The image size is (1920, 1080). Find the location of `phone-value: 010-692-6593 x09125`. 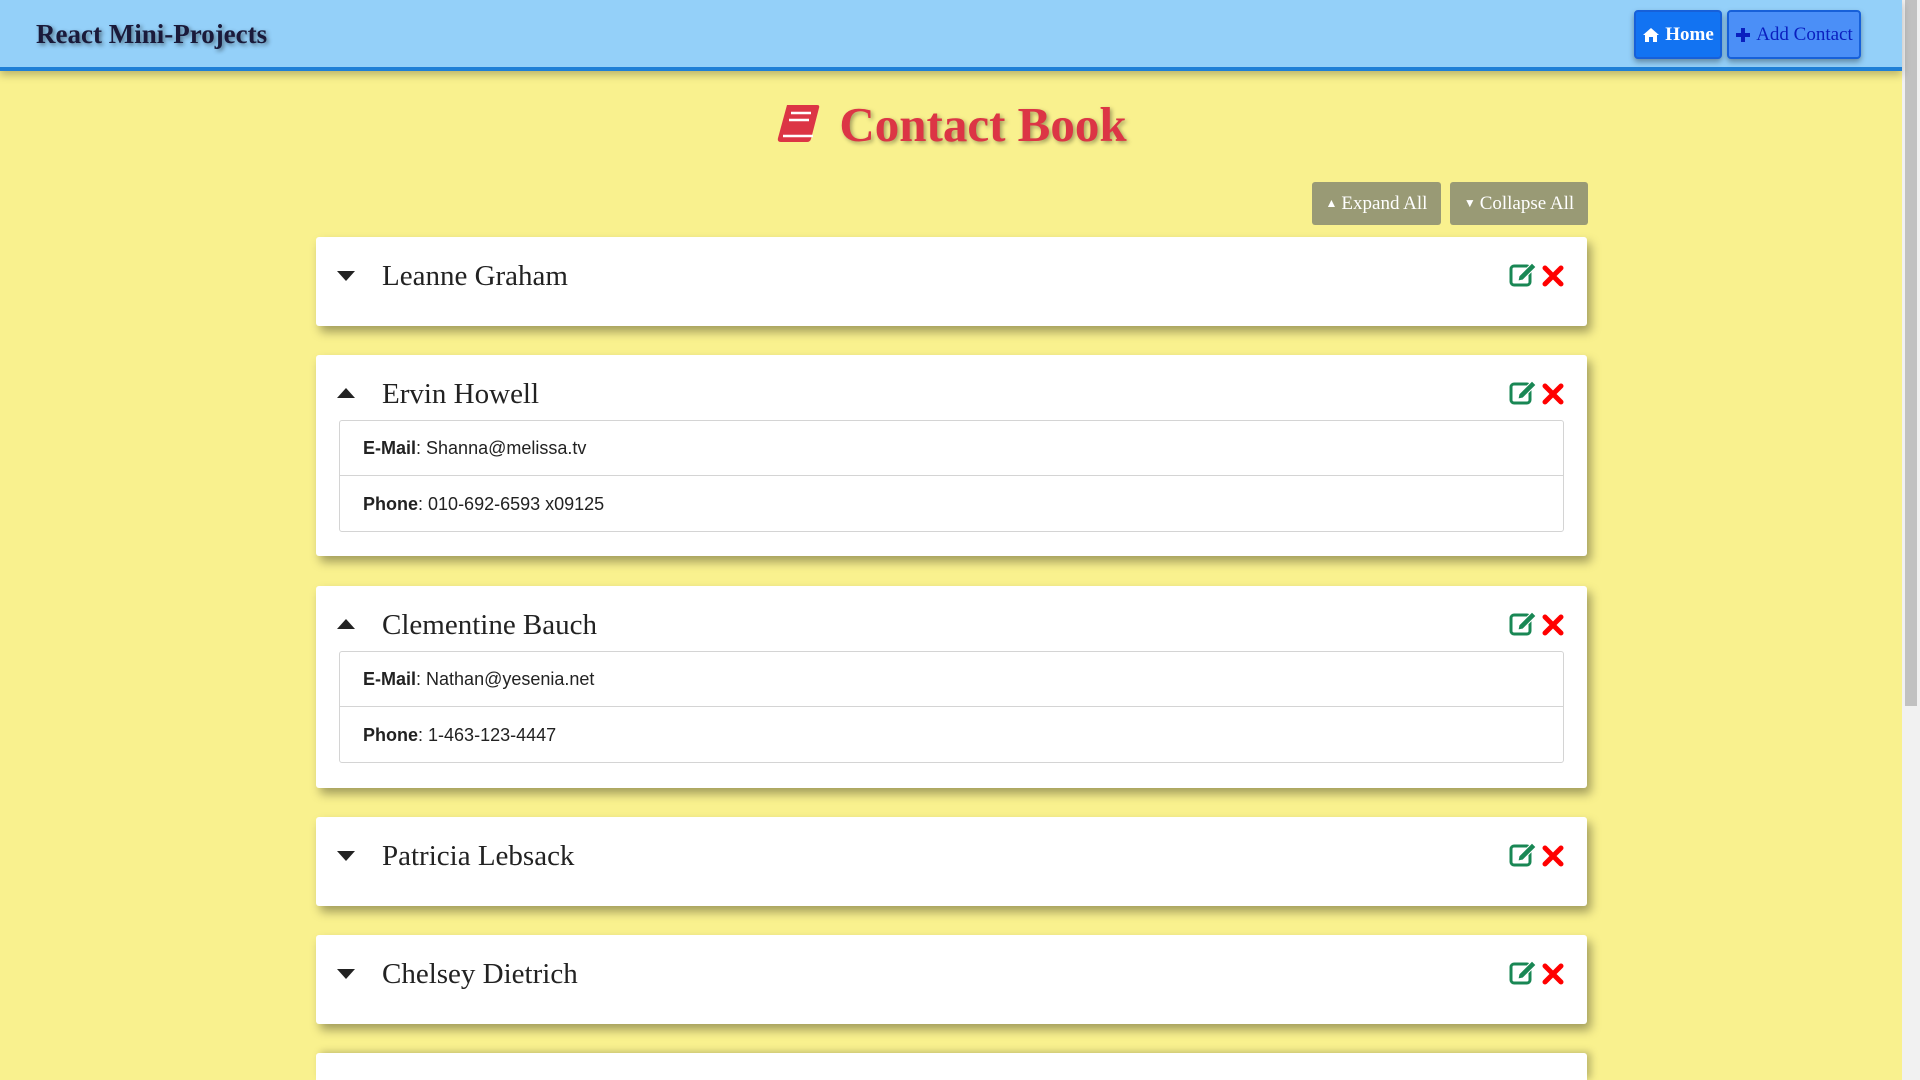

phone-value: 010-692-6593 x09125 is located at coordinates (516, 504).